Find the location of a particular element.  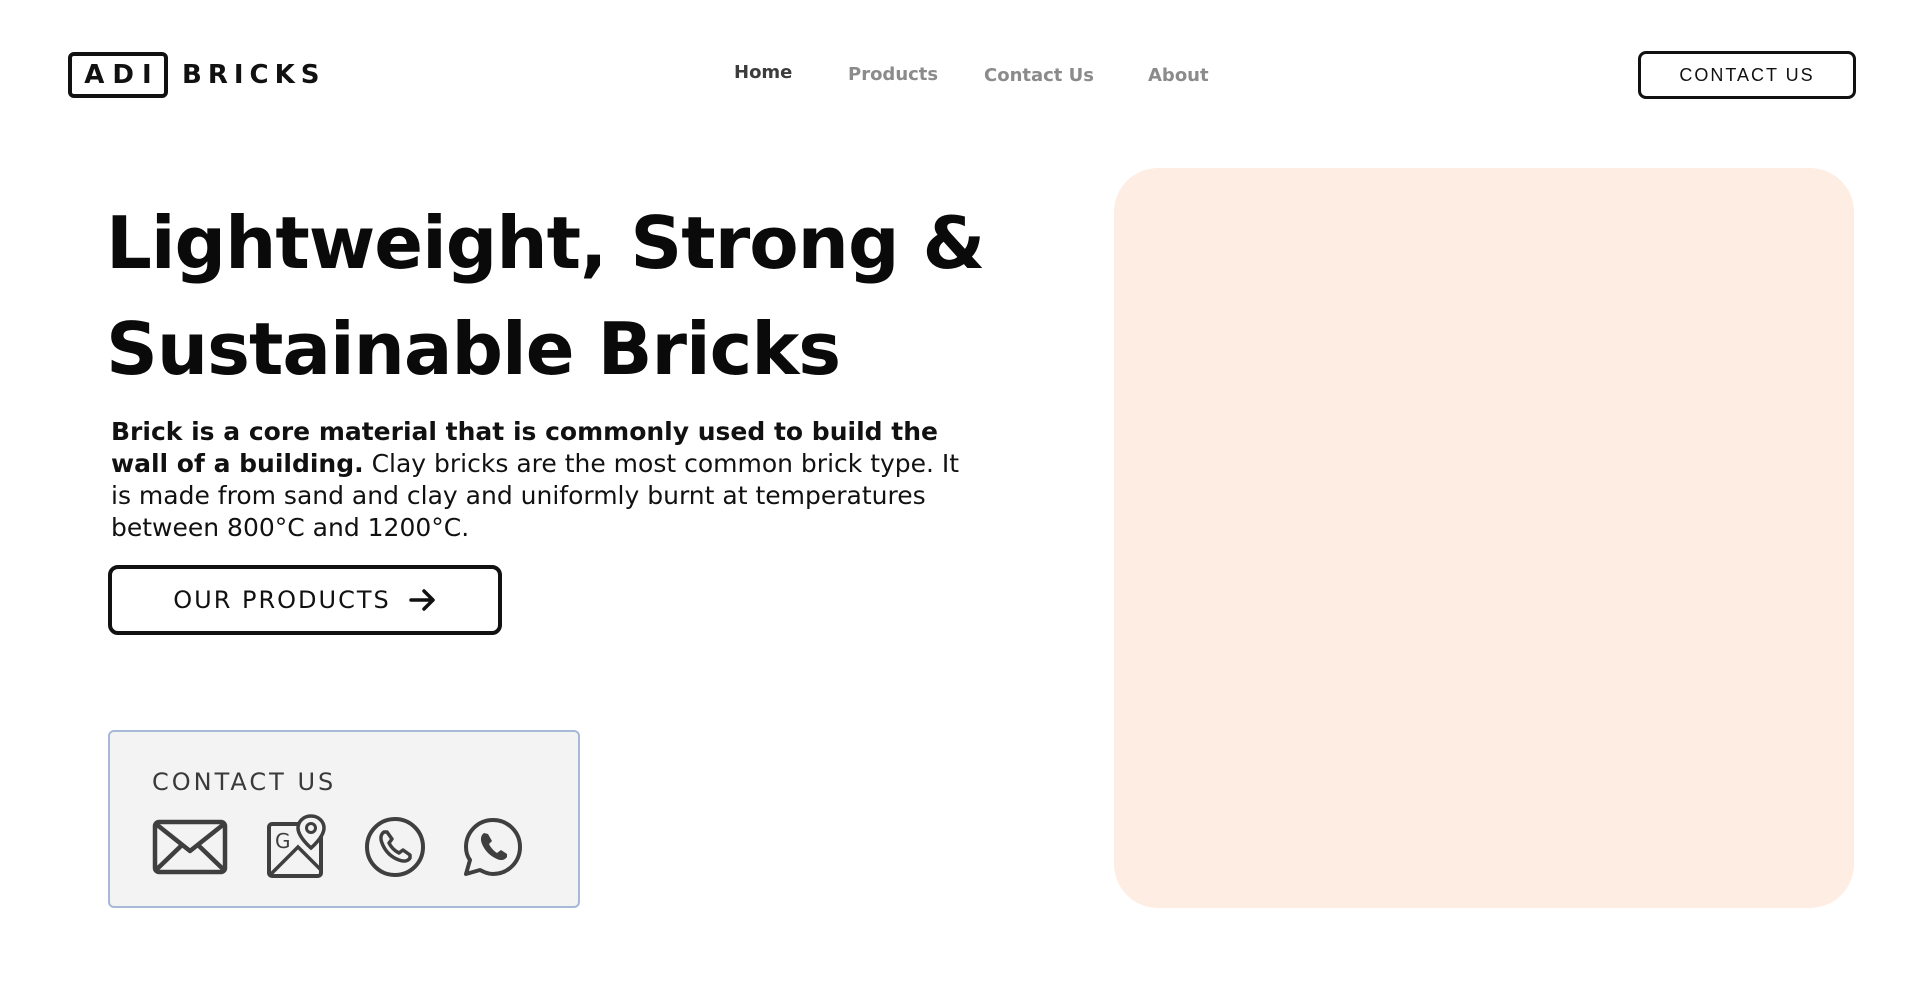

hero-title-line2: Sustainable Bricks is located at coordinates (473, 349).